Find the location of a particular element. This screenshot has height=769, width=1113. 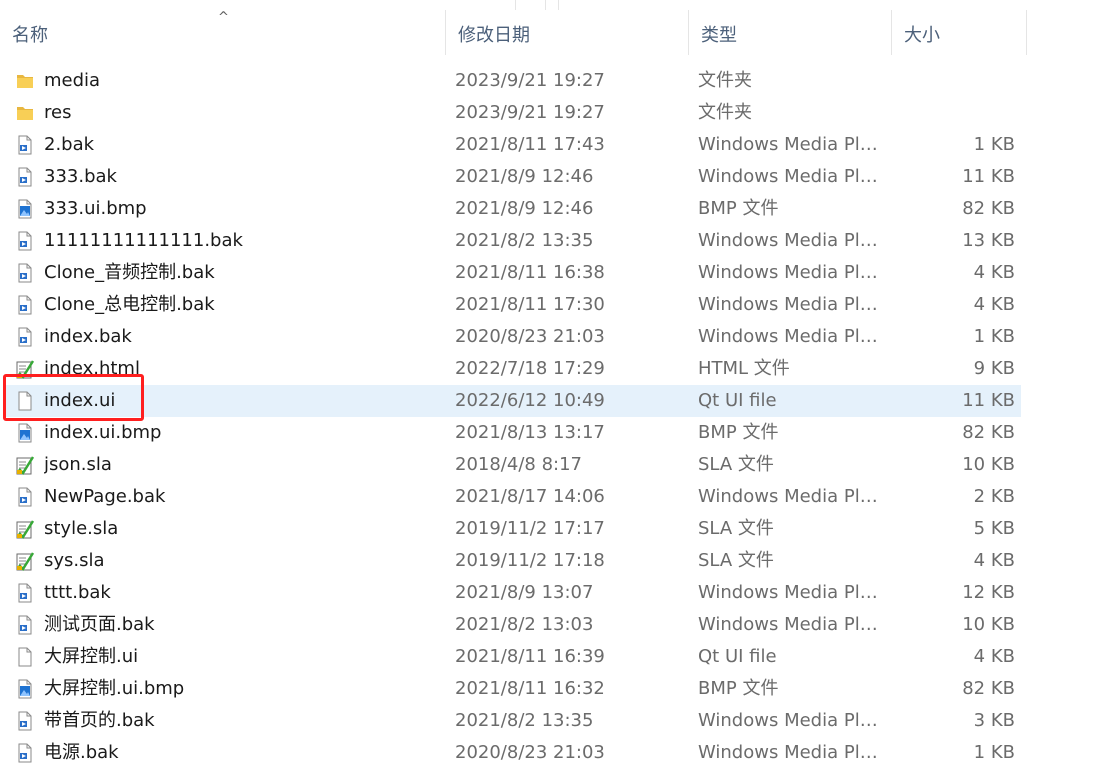

file-row: json.sla 2018/4/8 8:17 SLA 文件 10 KB is located at coordinates (556, 465).